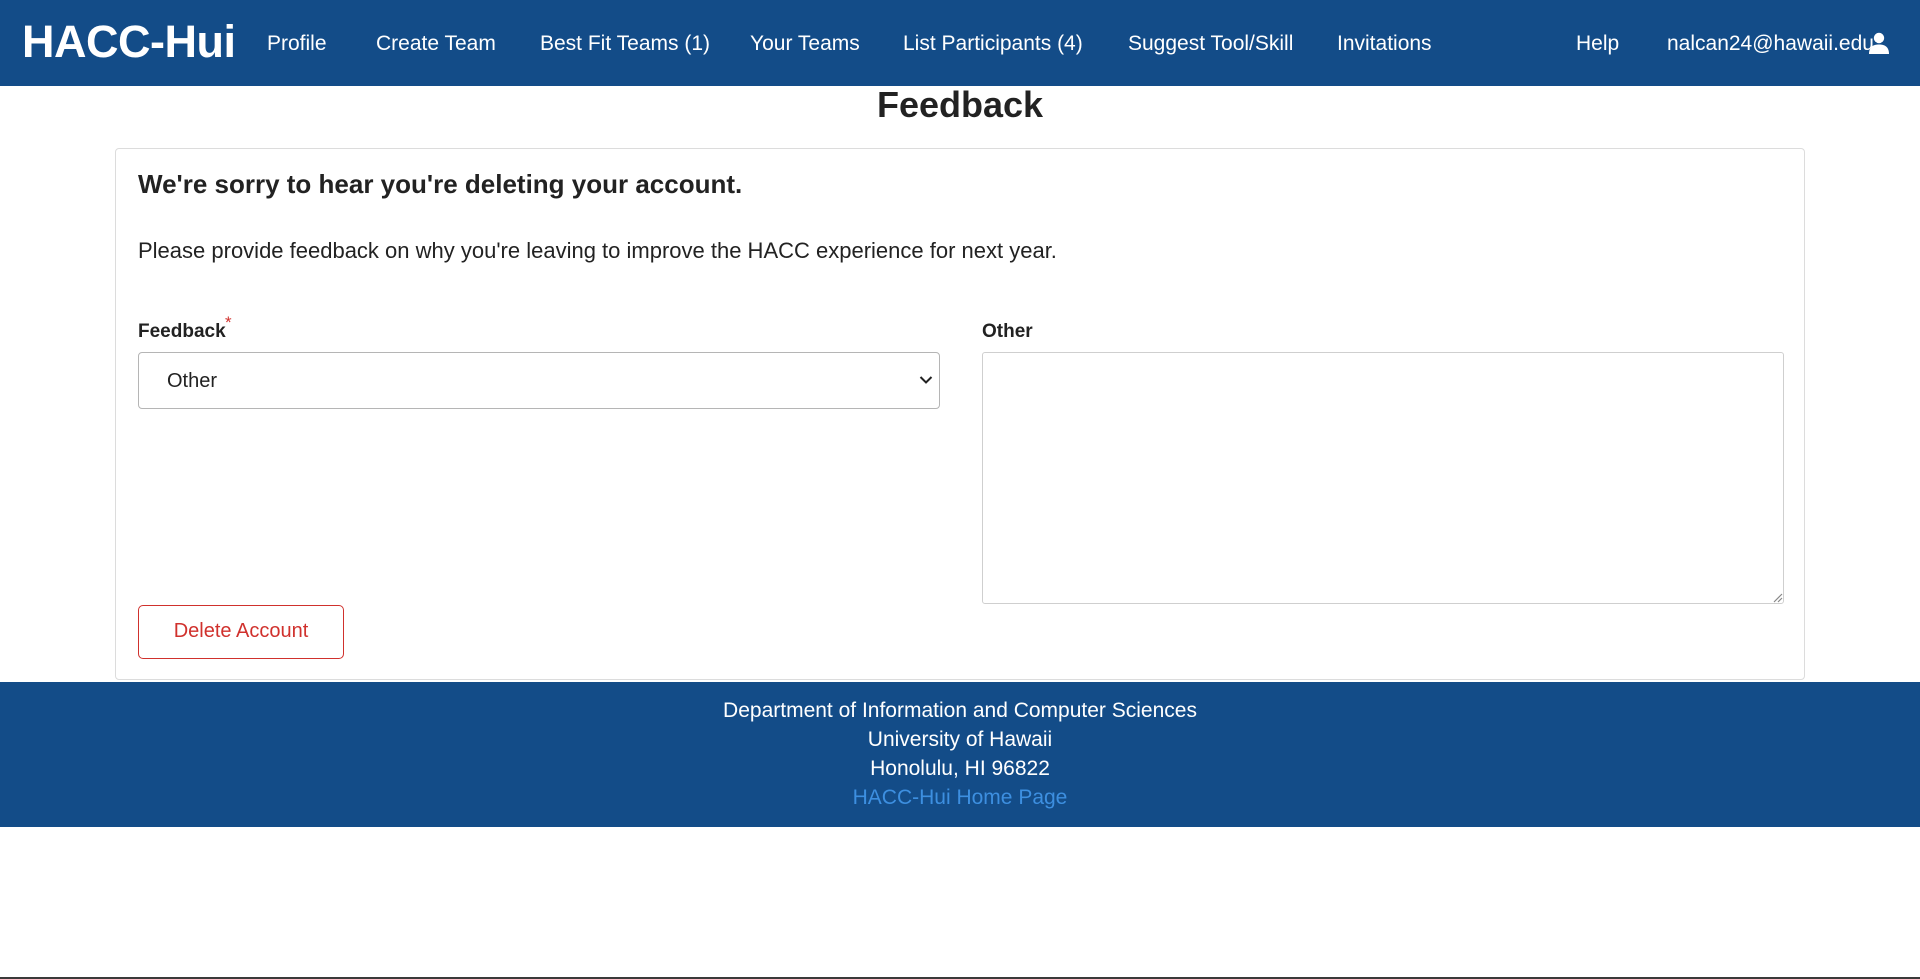  What do you see at coordinates (1879, 43) in the screenshot?
I see `user-icon` at bounding box center [1879, 43].